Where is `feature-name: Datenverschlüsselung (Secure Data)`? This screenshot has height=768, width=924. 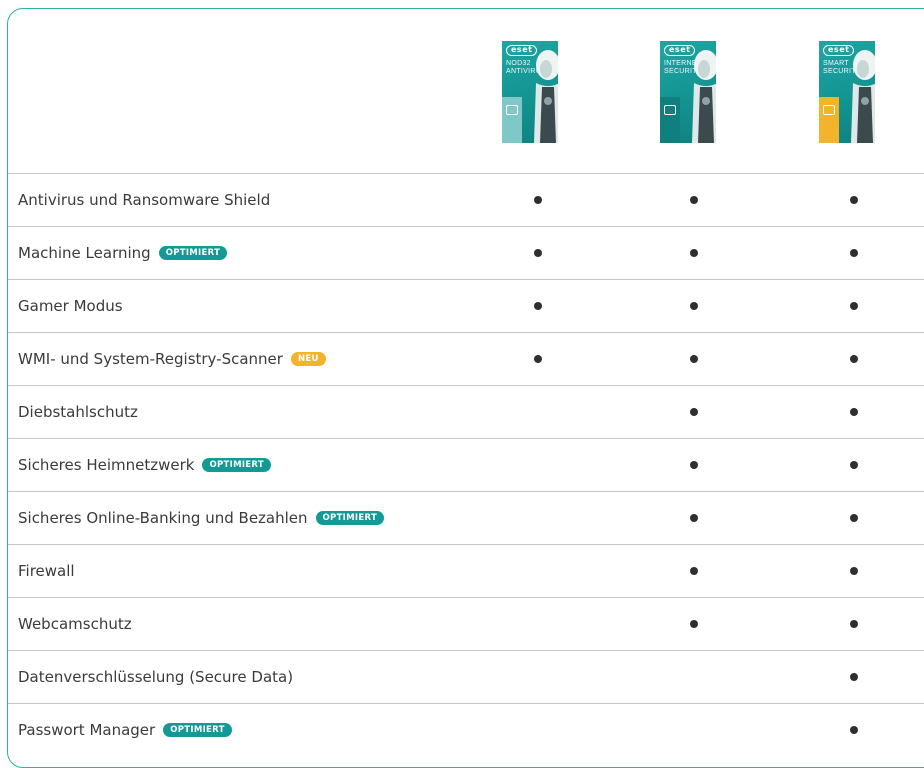 feature-name: Datenverschlüsselung (Secure Data) is located at coordinates (156, 677).